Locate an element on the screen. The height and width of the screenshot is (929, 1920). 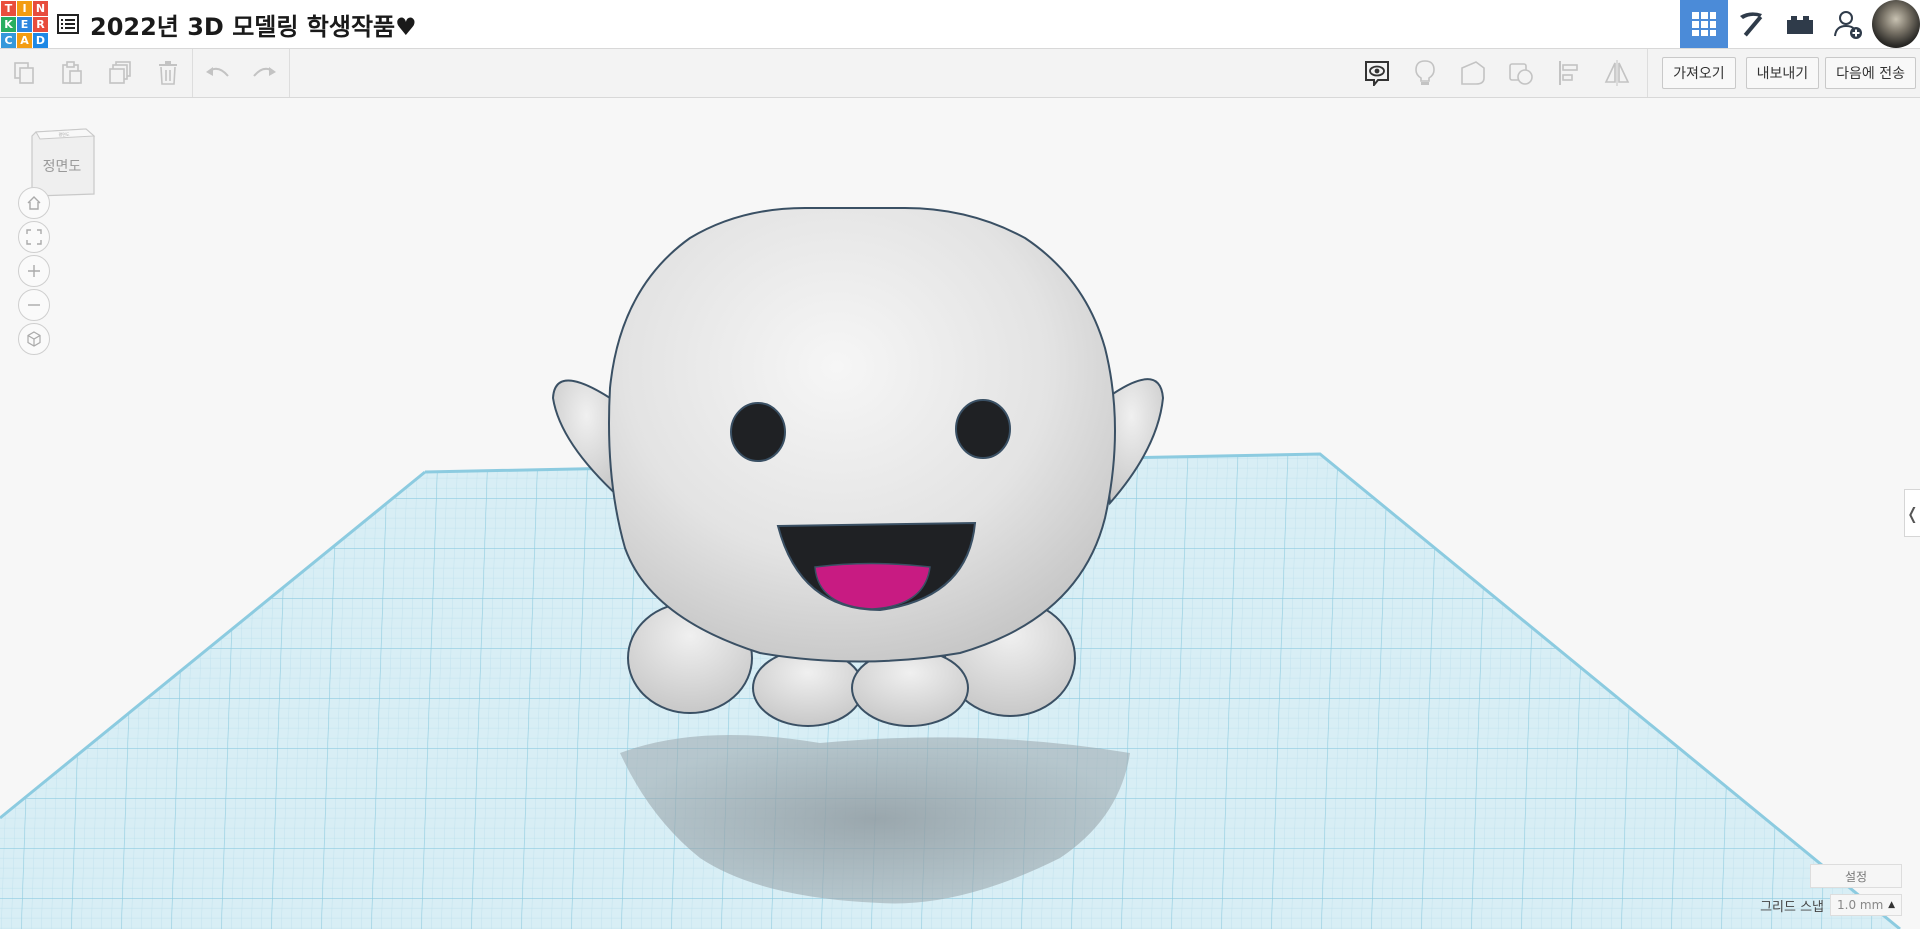
settings-button: 설정 is located at coordinates (1856, 876).